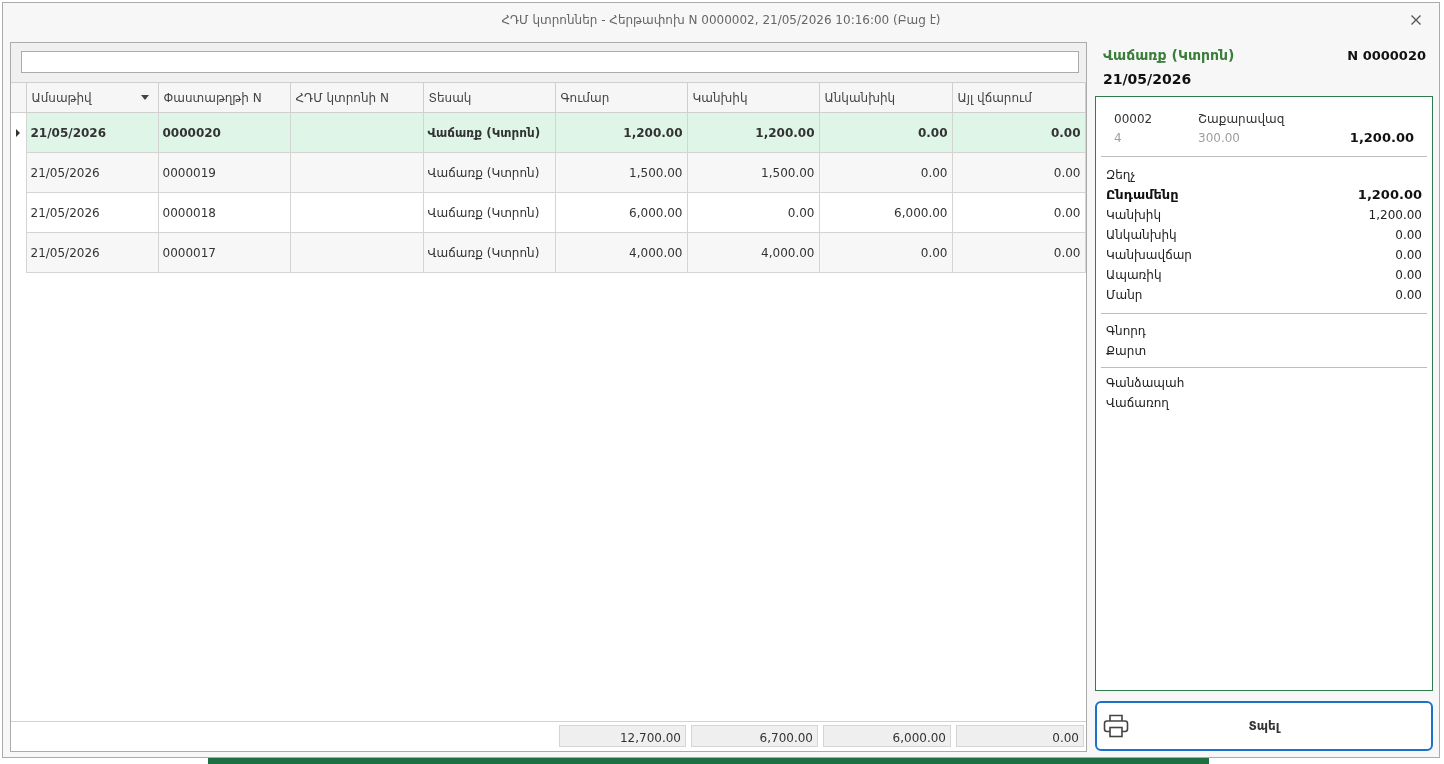 This screenshot has height=764, width=1444. Describe the element at coordinates (887, 736) in the screenshot. I see `total-field: 6,000.00` at that location.